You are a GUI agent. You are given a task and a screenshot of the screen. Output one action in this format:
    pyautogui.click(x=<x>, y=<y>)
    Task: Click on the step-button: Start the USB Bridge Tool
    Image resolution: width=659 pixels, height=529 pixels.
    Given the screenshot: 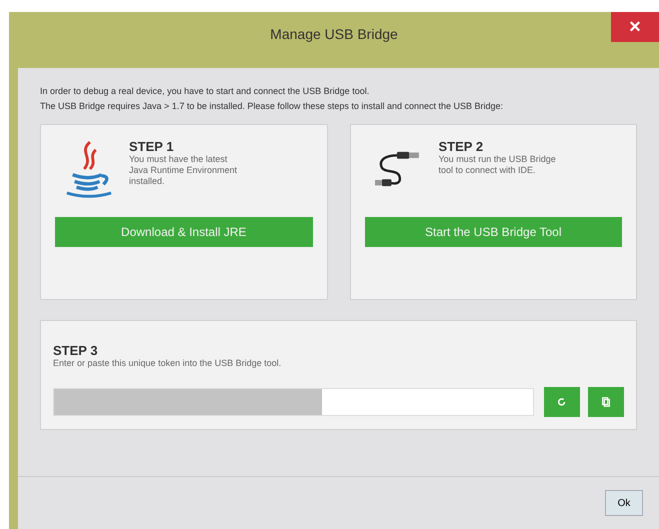 What is the action you would take?
    pyautogui.click(x=493, y=232)
    